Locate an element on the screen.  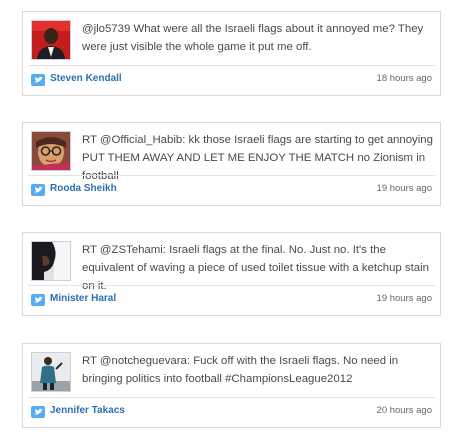
author-name-link: Steven Kendall is located at coordinates (86, 78).